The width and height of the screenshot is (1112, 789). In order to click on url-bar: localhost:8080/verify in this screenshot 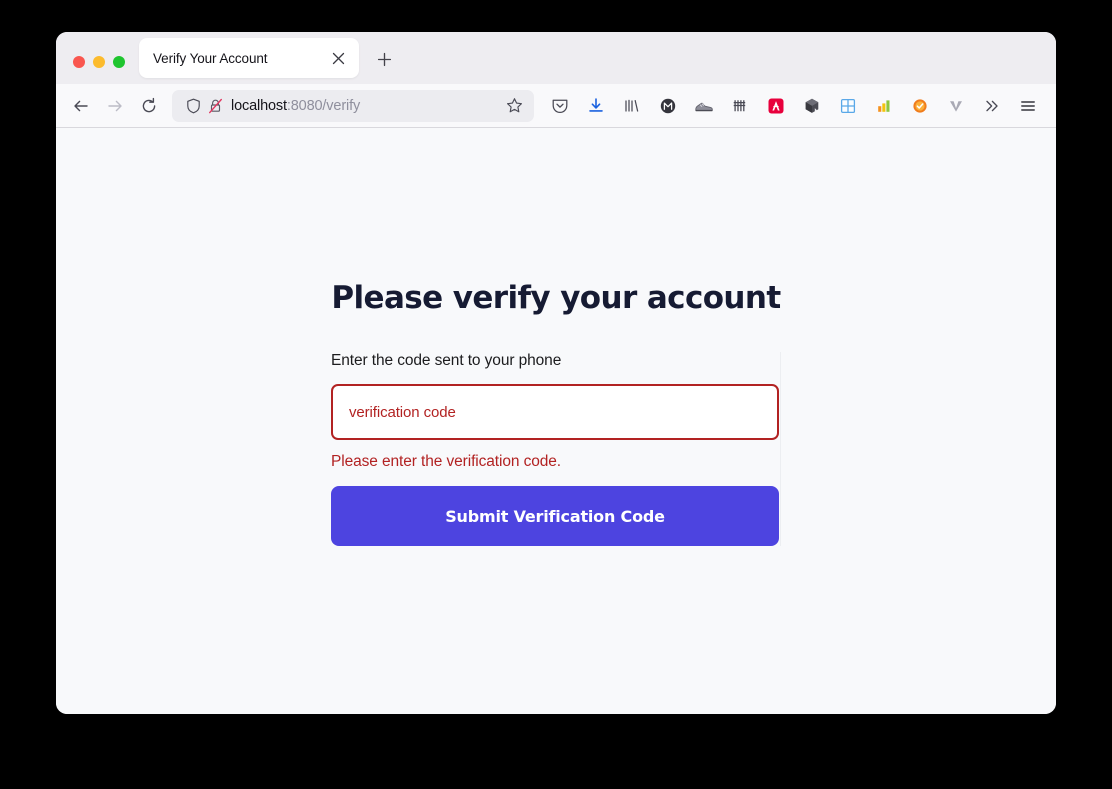, I will do `click(353, 105)`.